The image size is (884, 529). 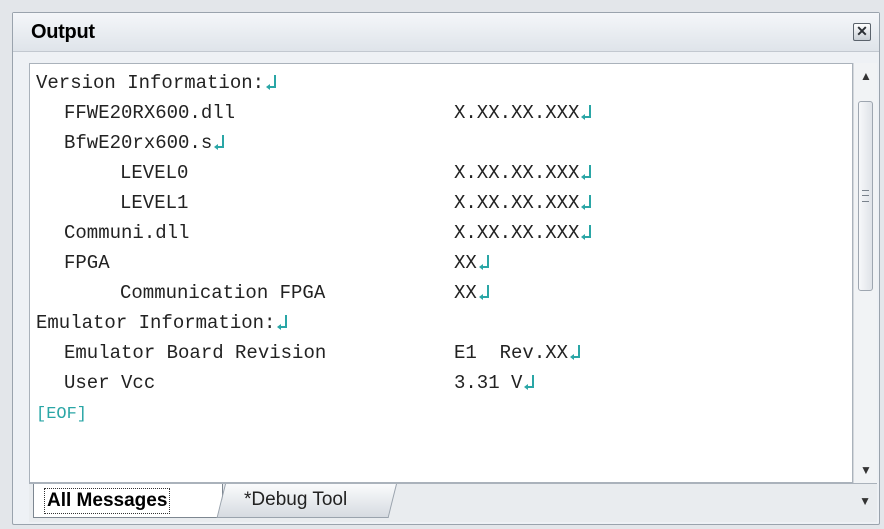 What do you see at coordinates (444, 83) in the screenshot?
I see `output-line: Version Information:` at bounding box center [444, 83].